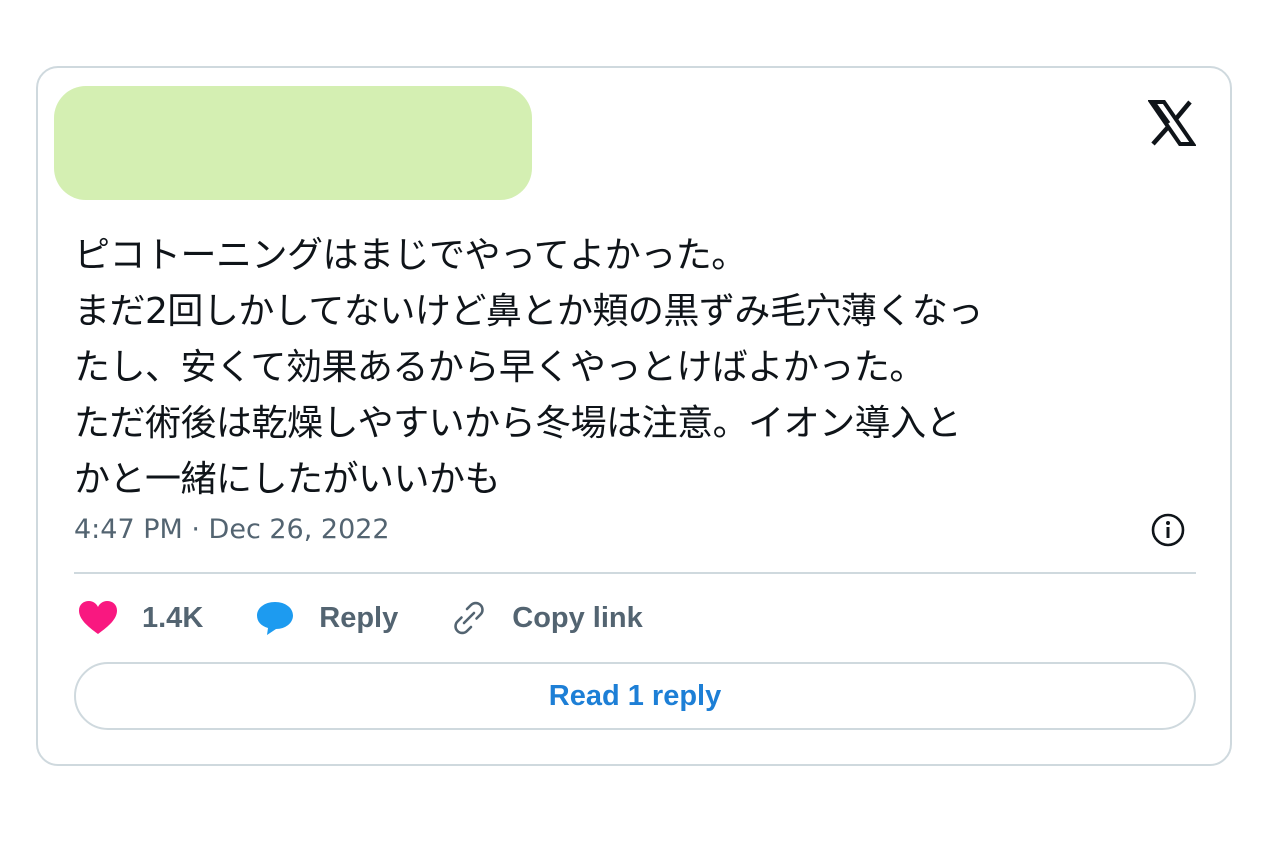 Image resolution: width=1280 pixels, height=852 pixels. Describe the element at coordinates (518, 423) in the screenshot. I see `tweet-text-line: ただ術後は乾燥しやすいから冬場は注意。イオン導入と` at that location.